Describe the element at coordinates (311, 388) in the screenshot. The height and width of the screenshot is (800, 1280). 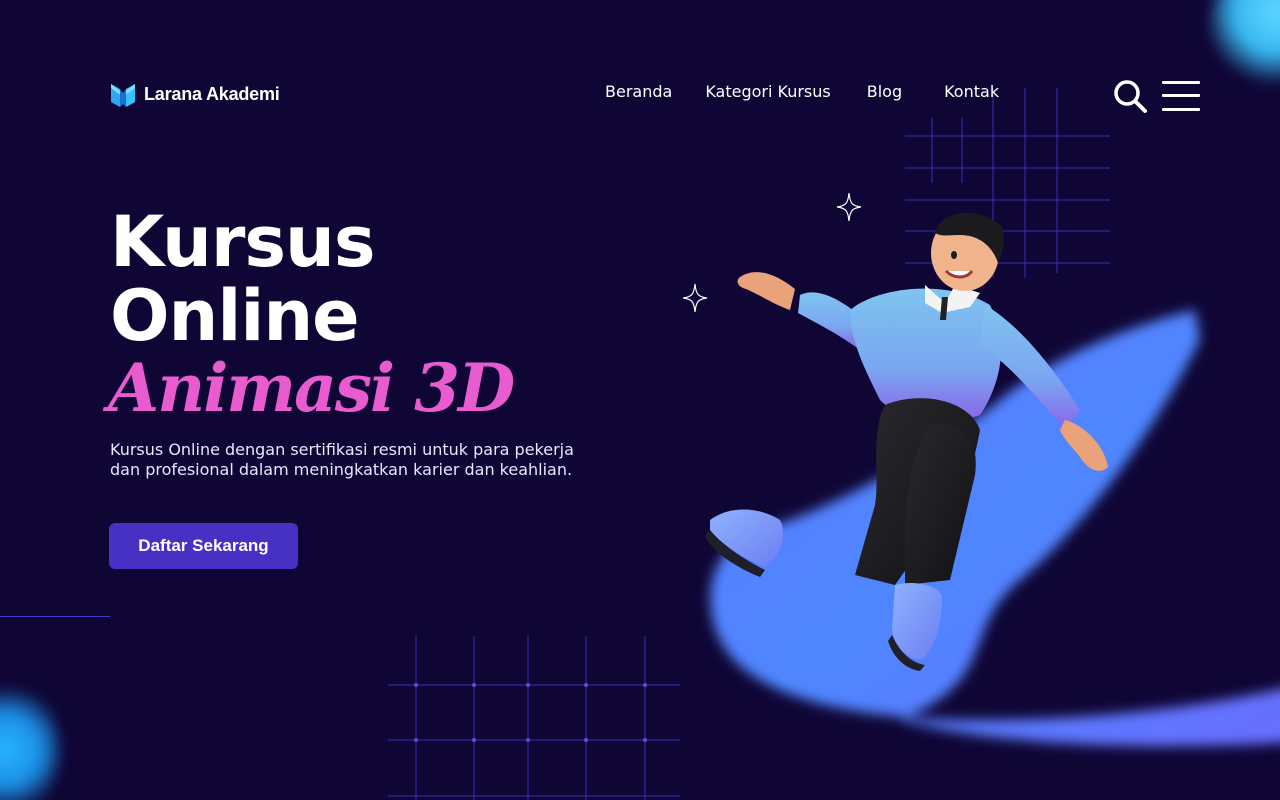
I see `hero-title-accent: Animasi 3D` at that location.